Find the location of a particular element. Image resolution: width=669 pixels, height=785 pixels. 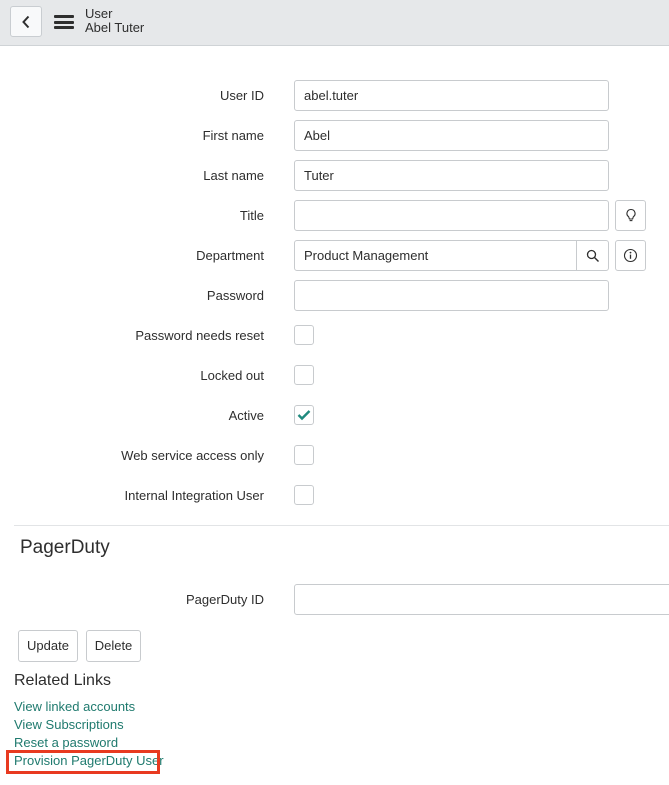

first-name-row: First name Abel is located at coordinates (334, 136).